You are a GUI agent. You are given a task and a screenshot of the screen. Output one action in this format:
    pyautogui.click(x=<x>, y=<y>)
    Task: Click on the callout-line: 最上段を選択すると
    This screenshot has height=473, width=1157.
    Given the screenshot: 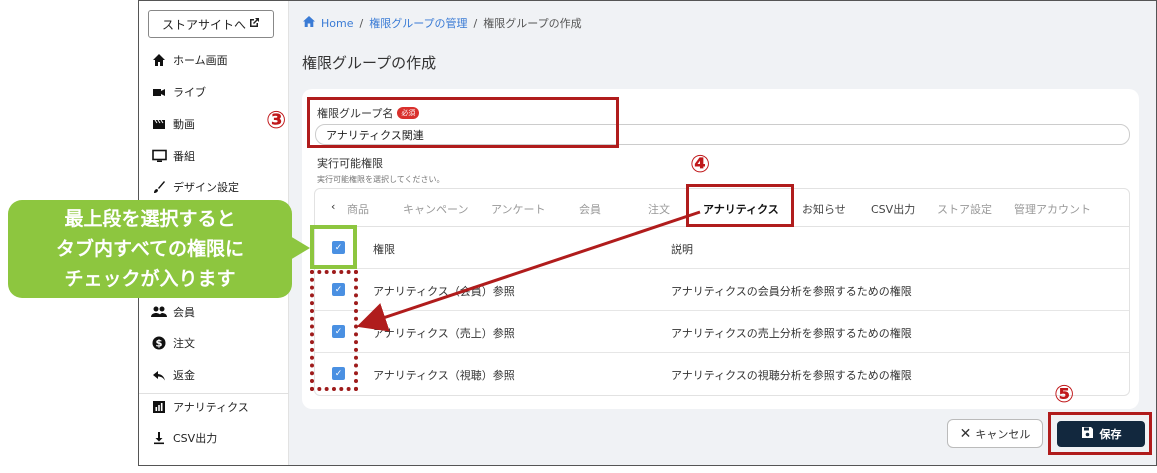 What is the action you would take?
    pyautogui.click(x=150, y=219)
    